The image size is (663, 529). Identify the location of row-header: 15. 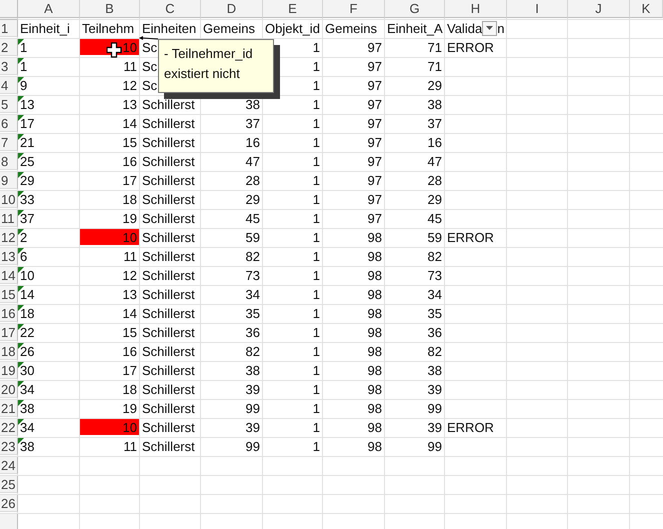
(9, 294).